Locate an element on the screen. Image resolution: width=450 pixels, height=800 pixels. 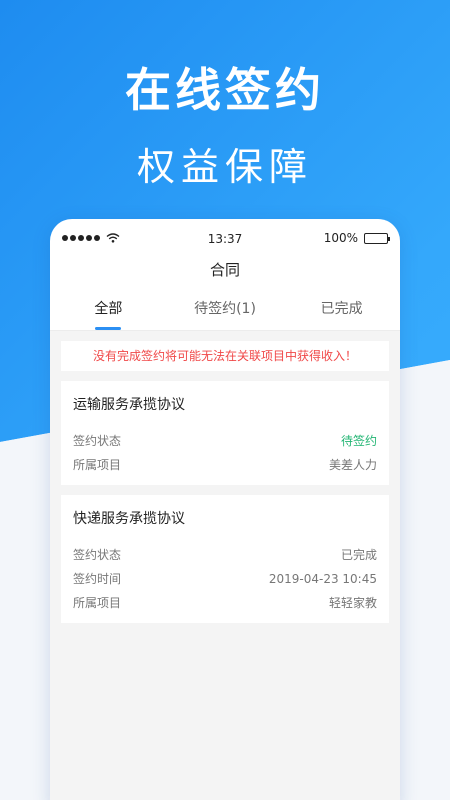
contract-card: 运输服务承揽协议 签约状态 待签约 所属项目 美差人力 is located at coordinates (225, 433).